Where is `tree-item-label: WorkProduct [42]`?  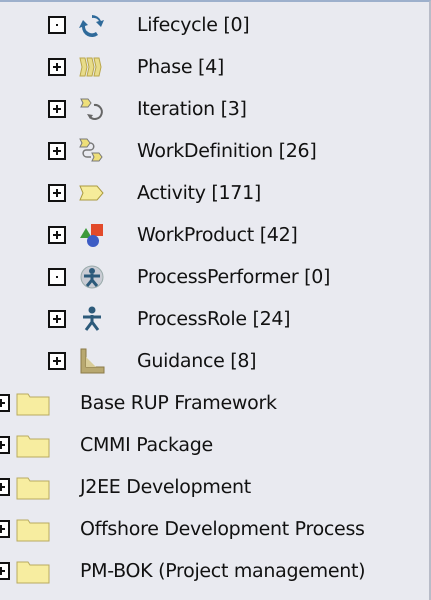 tree-item-label: WorkProduct [42] is located at coordinates (217, 235).